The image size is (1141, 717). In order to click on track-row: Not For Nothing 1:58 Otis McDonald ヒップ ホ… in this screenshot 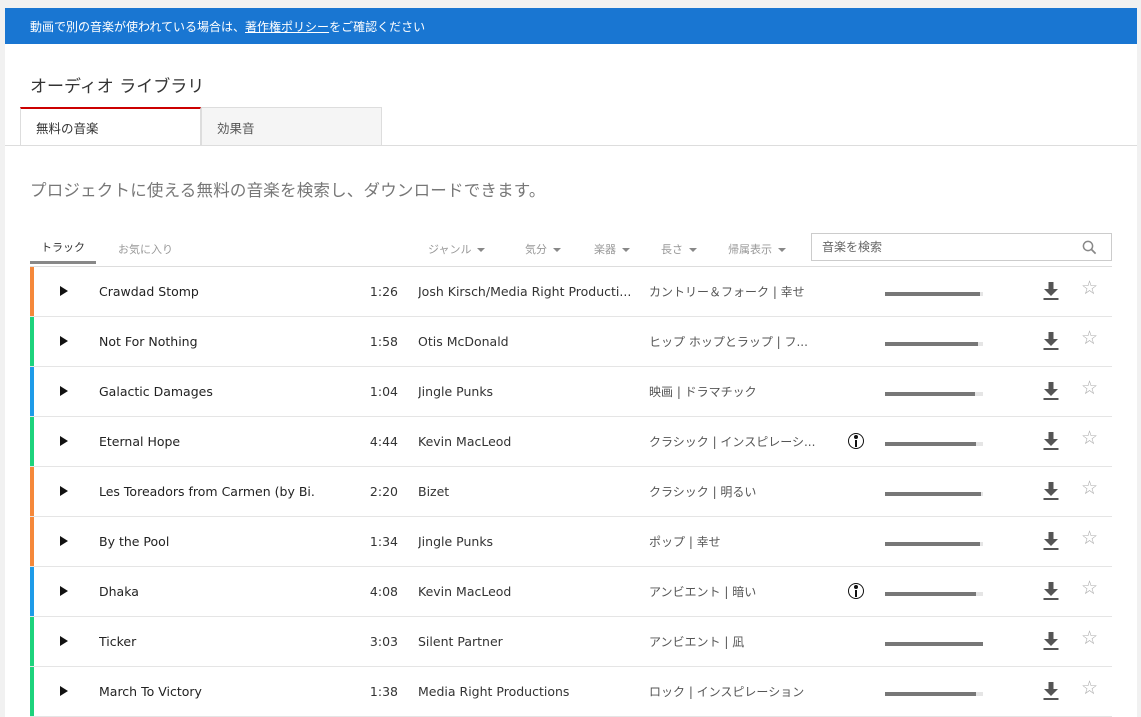, I will do `click(571, 342)`.